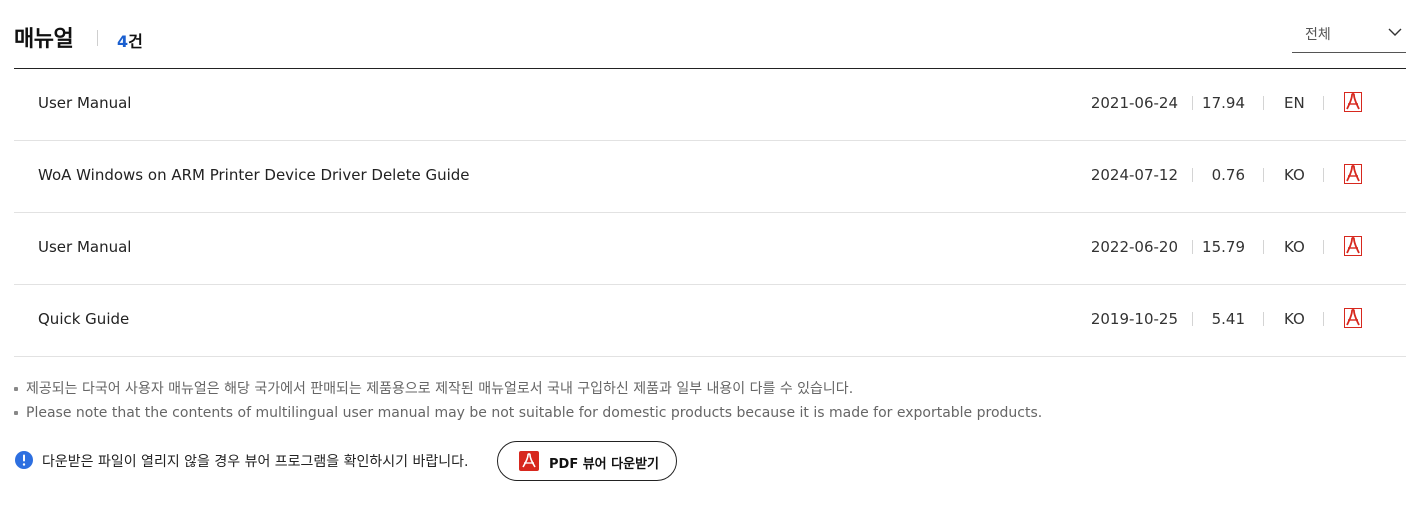  Describe the element at coordinates (1134, 103) in the screenshot. I see `manual-date: 2021-06-24` at that location.